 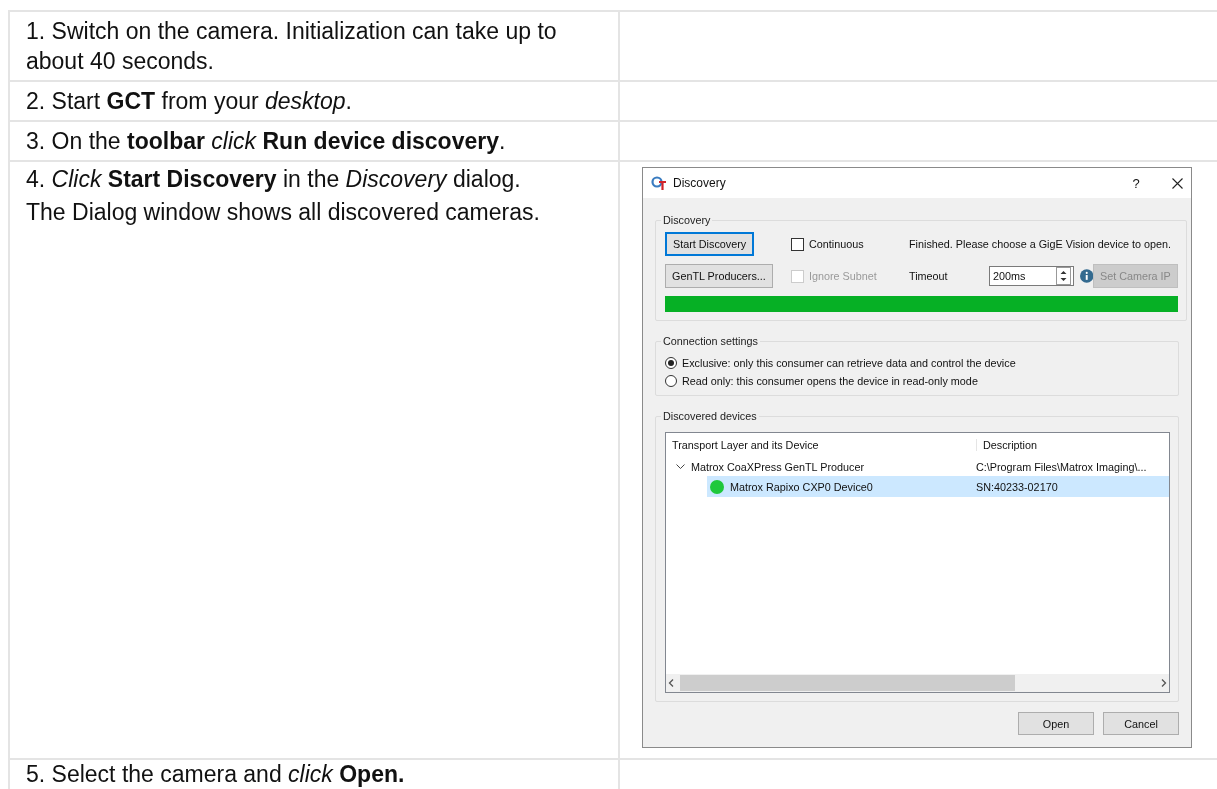 I want to click on step-text: 4. Click Start Discovery in the Discovery dialog., so click(x=274, y=179).